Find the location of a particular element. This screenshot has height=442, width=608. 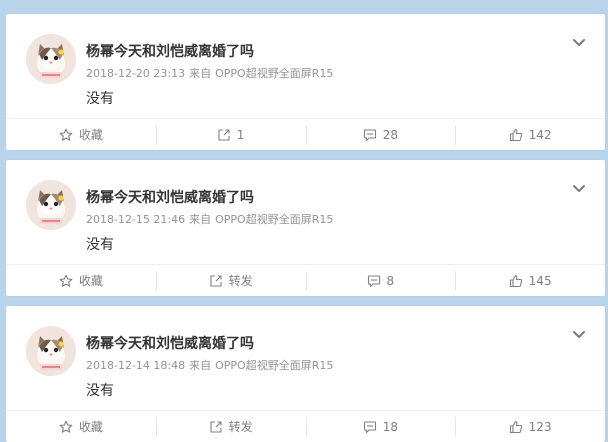

like-button: 123 is located at coordinates (530, 426).